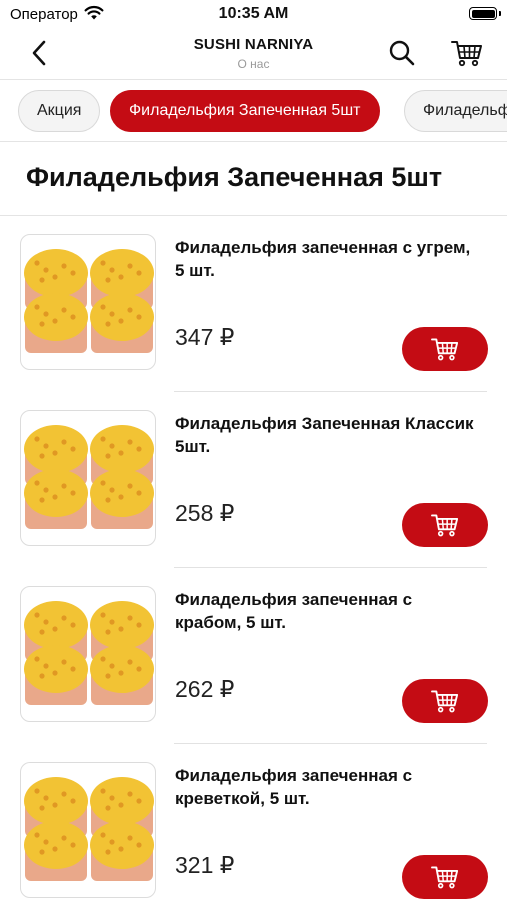 The image size is (507, 900). I want to click on tab-philadelphia: Филадельфия, so click(455, 111).